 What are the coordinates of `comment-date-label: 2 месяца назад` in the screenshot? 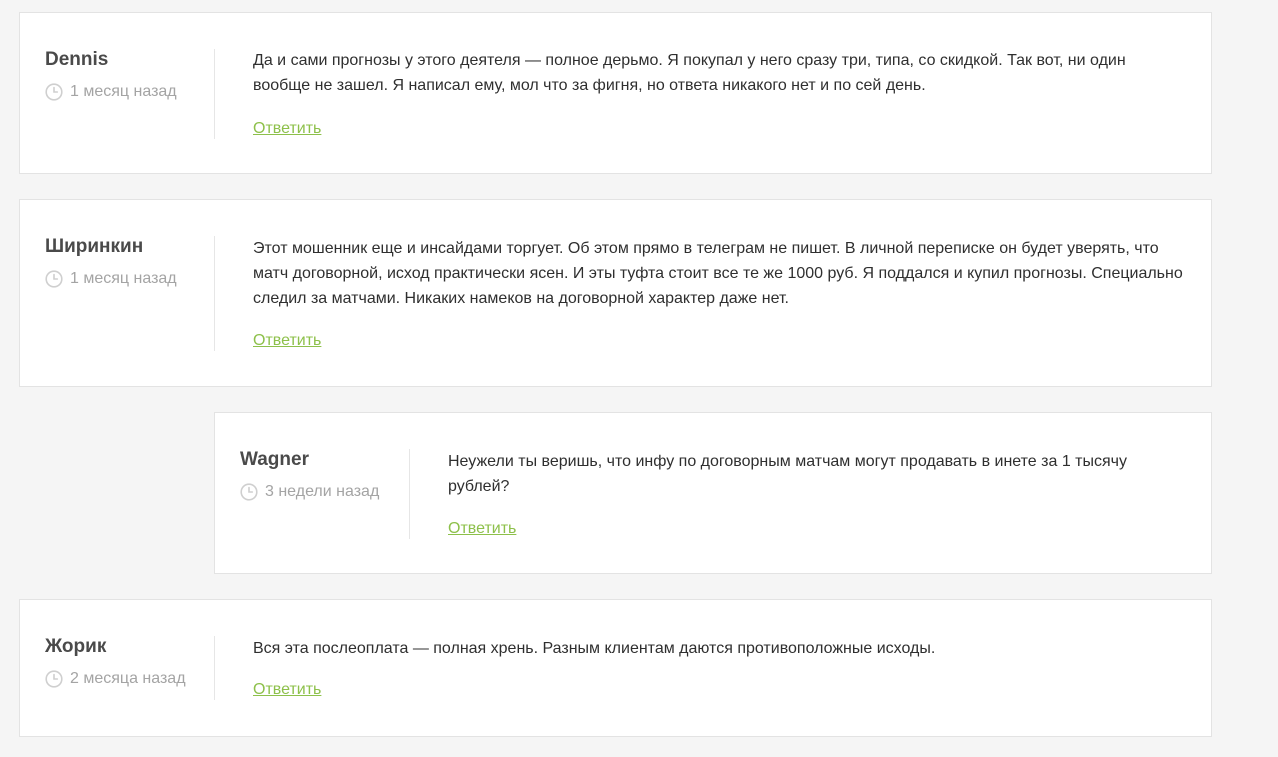 It's located at (128, 678).